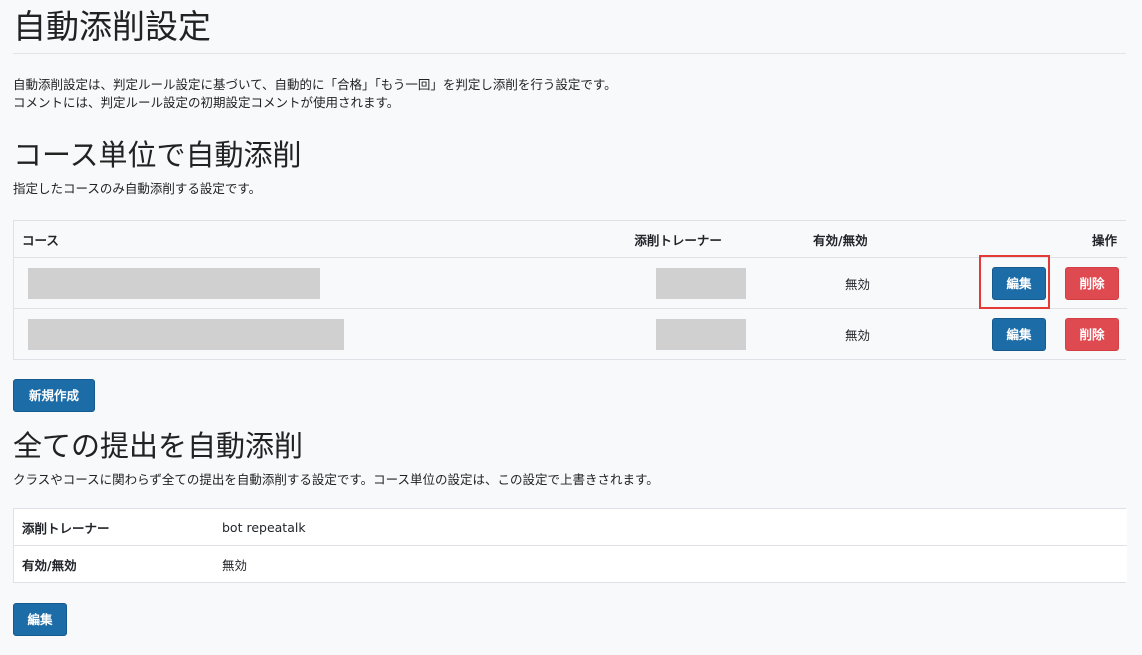 Image resolution: width=1142 pixels, height=655 pixels. I want to click on table-header-row: コース 添削トレーナー 有効/無効 操作, so click(570, 239).